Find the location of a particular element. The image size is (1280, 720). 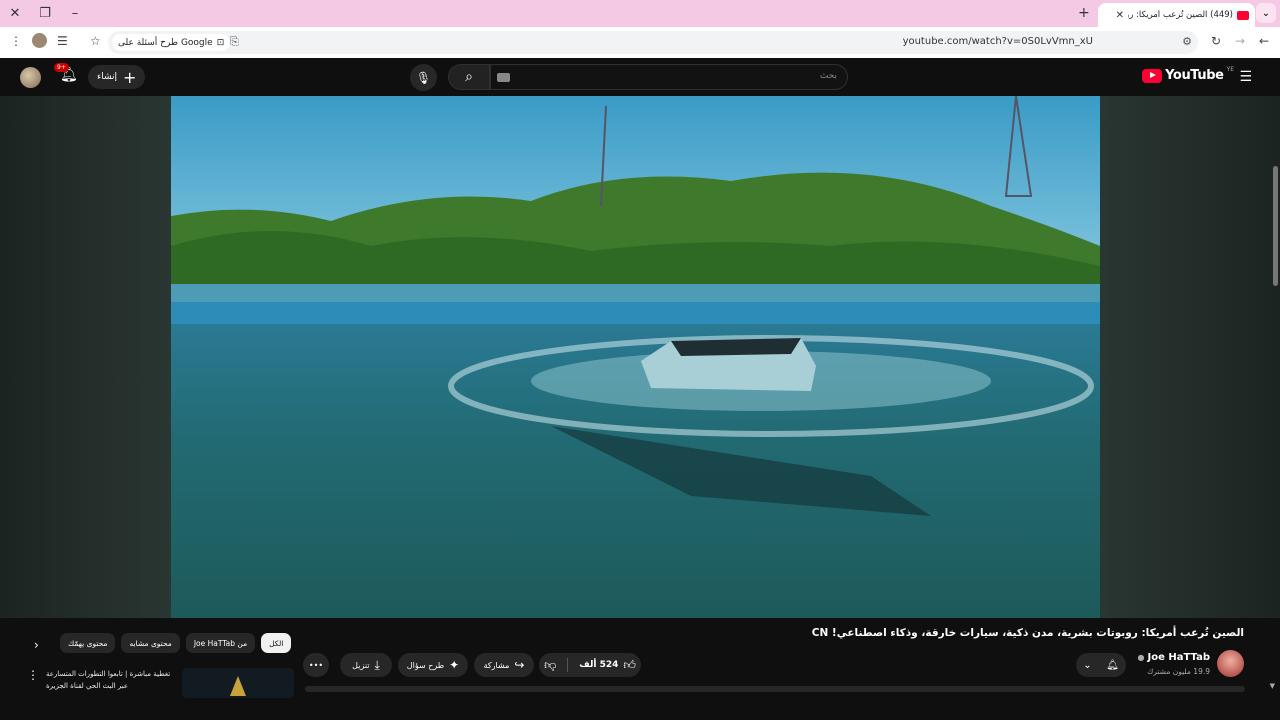

channel-avatar is located at coordinates (1230, 663).